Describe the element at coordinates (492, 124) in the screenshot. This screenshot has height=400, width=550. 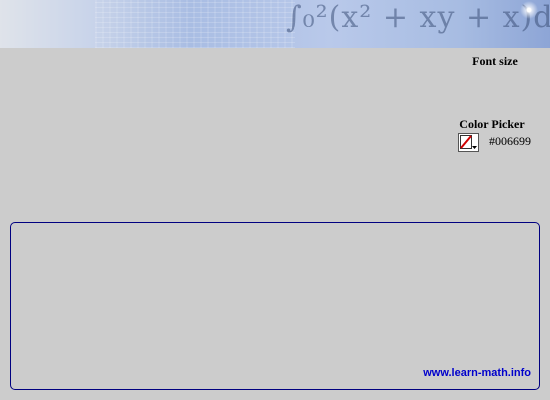
I see `color-picker-label: Color Picker` at that location.